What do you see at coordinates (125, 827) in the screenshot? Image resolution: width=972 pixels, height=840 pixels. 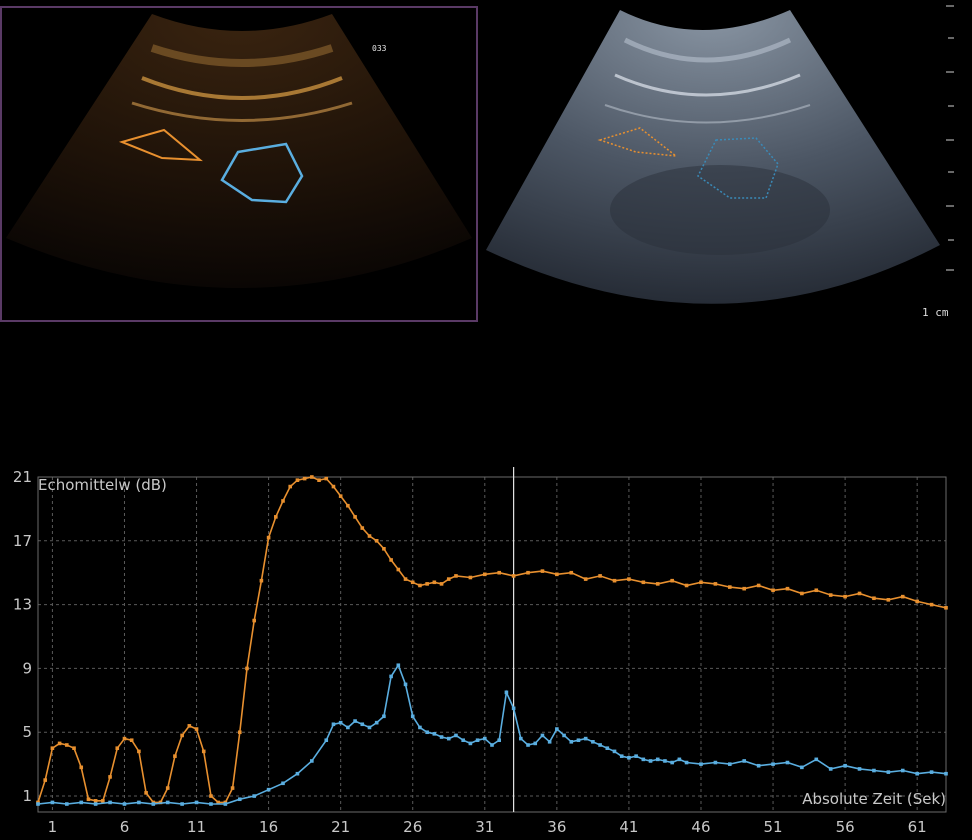 I see `x-tick-label: 6` at bounding box center [125, 827].